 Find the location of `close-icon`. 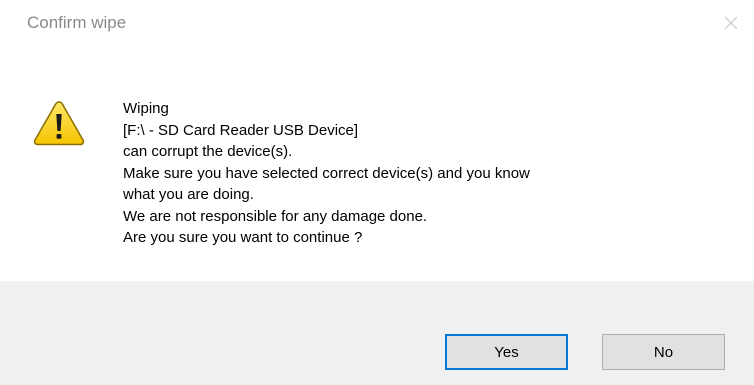

close-icon is located at coordinates (731, 23).